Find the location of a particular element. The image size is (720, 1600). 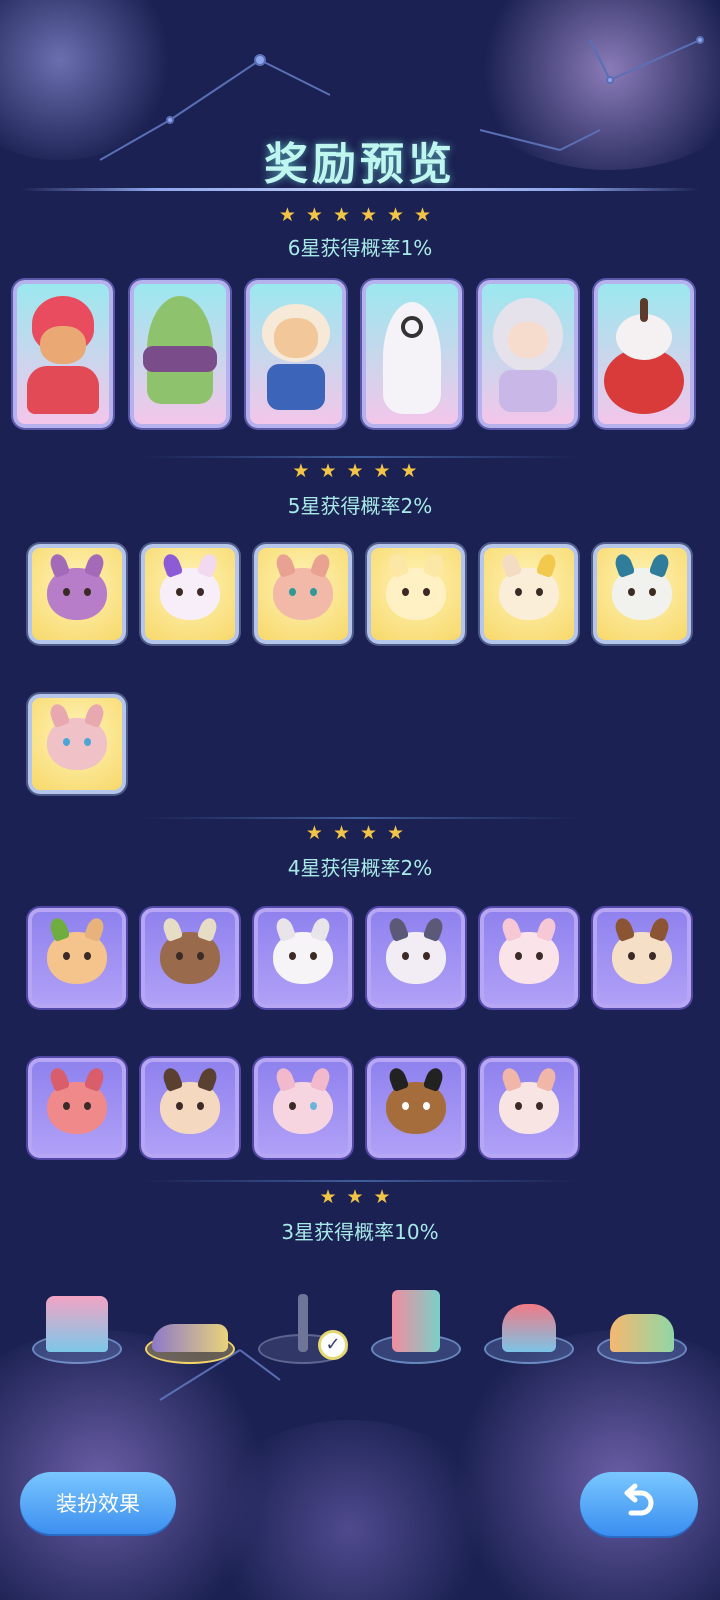

girl-face-icon is located at coordinates (528, 340).